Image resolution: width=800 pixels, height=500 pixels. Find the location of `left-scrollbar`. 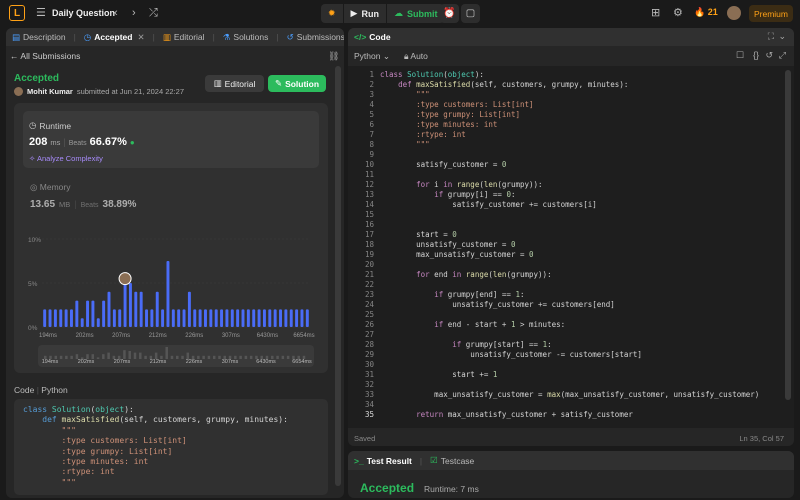

left-scrollbar is located at coordinates (338, 276).